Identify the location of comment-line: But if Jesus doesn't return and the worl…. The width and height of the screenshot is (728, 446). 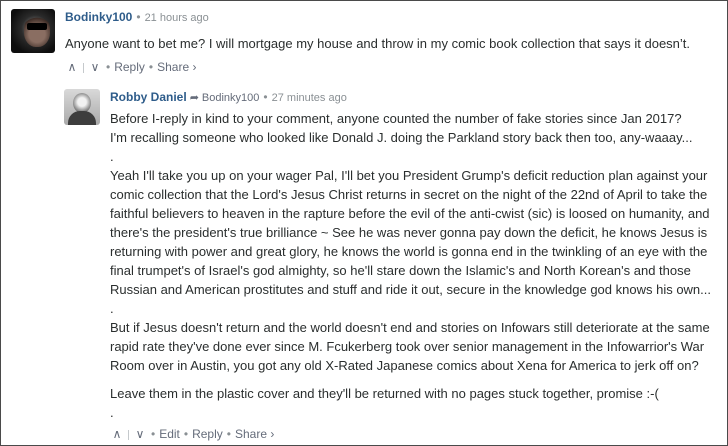
(410, 327).